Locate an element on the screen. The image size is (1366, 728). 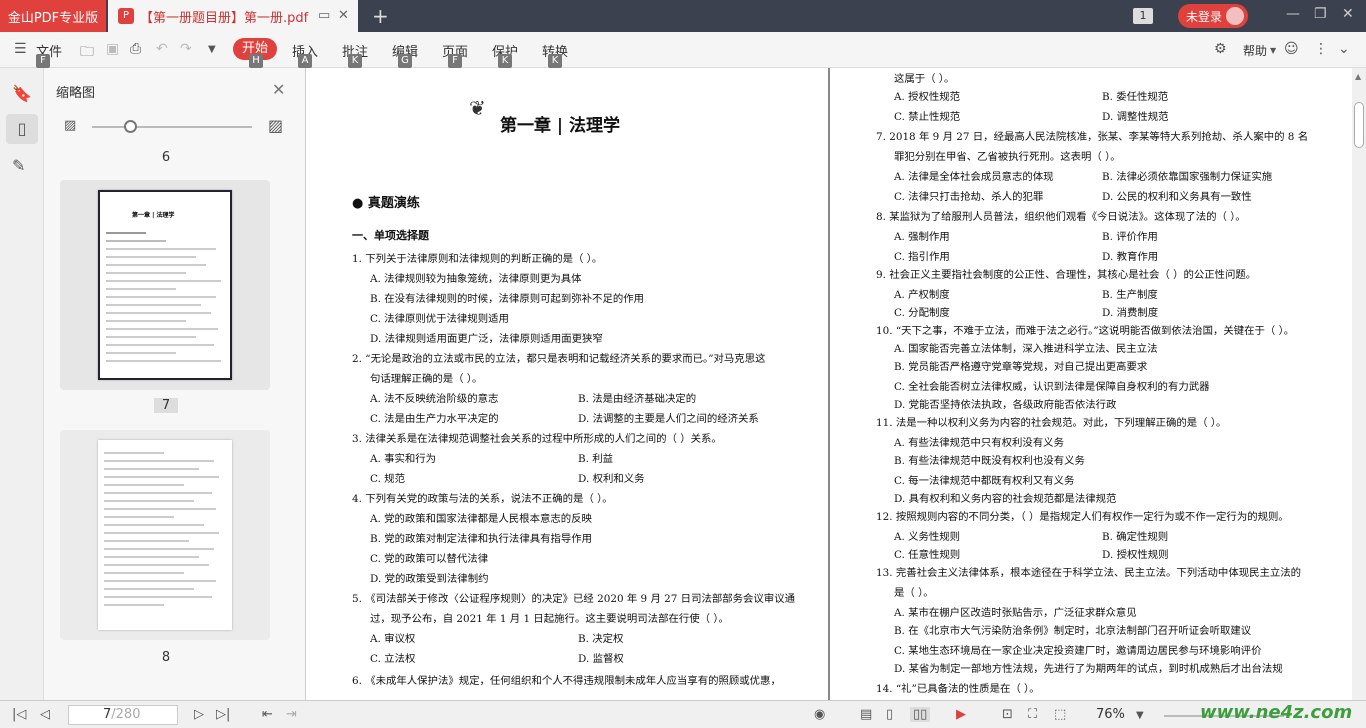
vertical-scrollbar: ▲ is located at coordinates (1359, 384).